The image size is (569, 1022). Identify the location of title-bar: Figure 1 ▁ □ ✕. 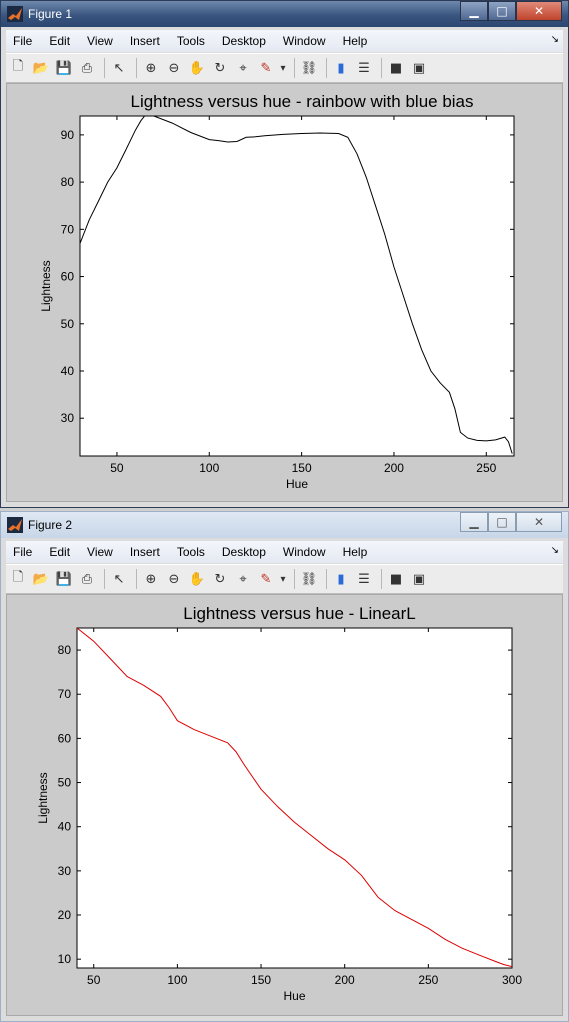
(284, 14).